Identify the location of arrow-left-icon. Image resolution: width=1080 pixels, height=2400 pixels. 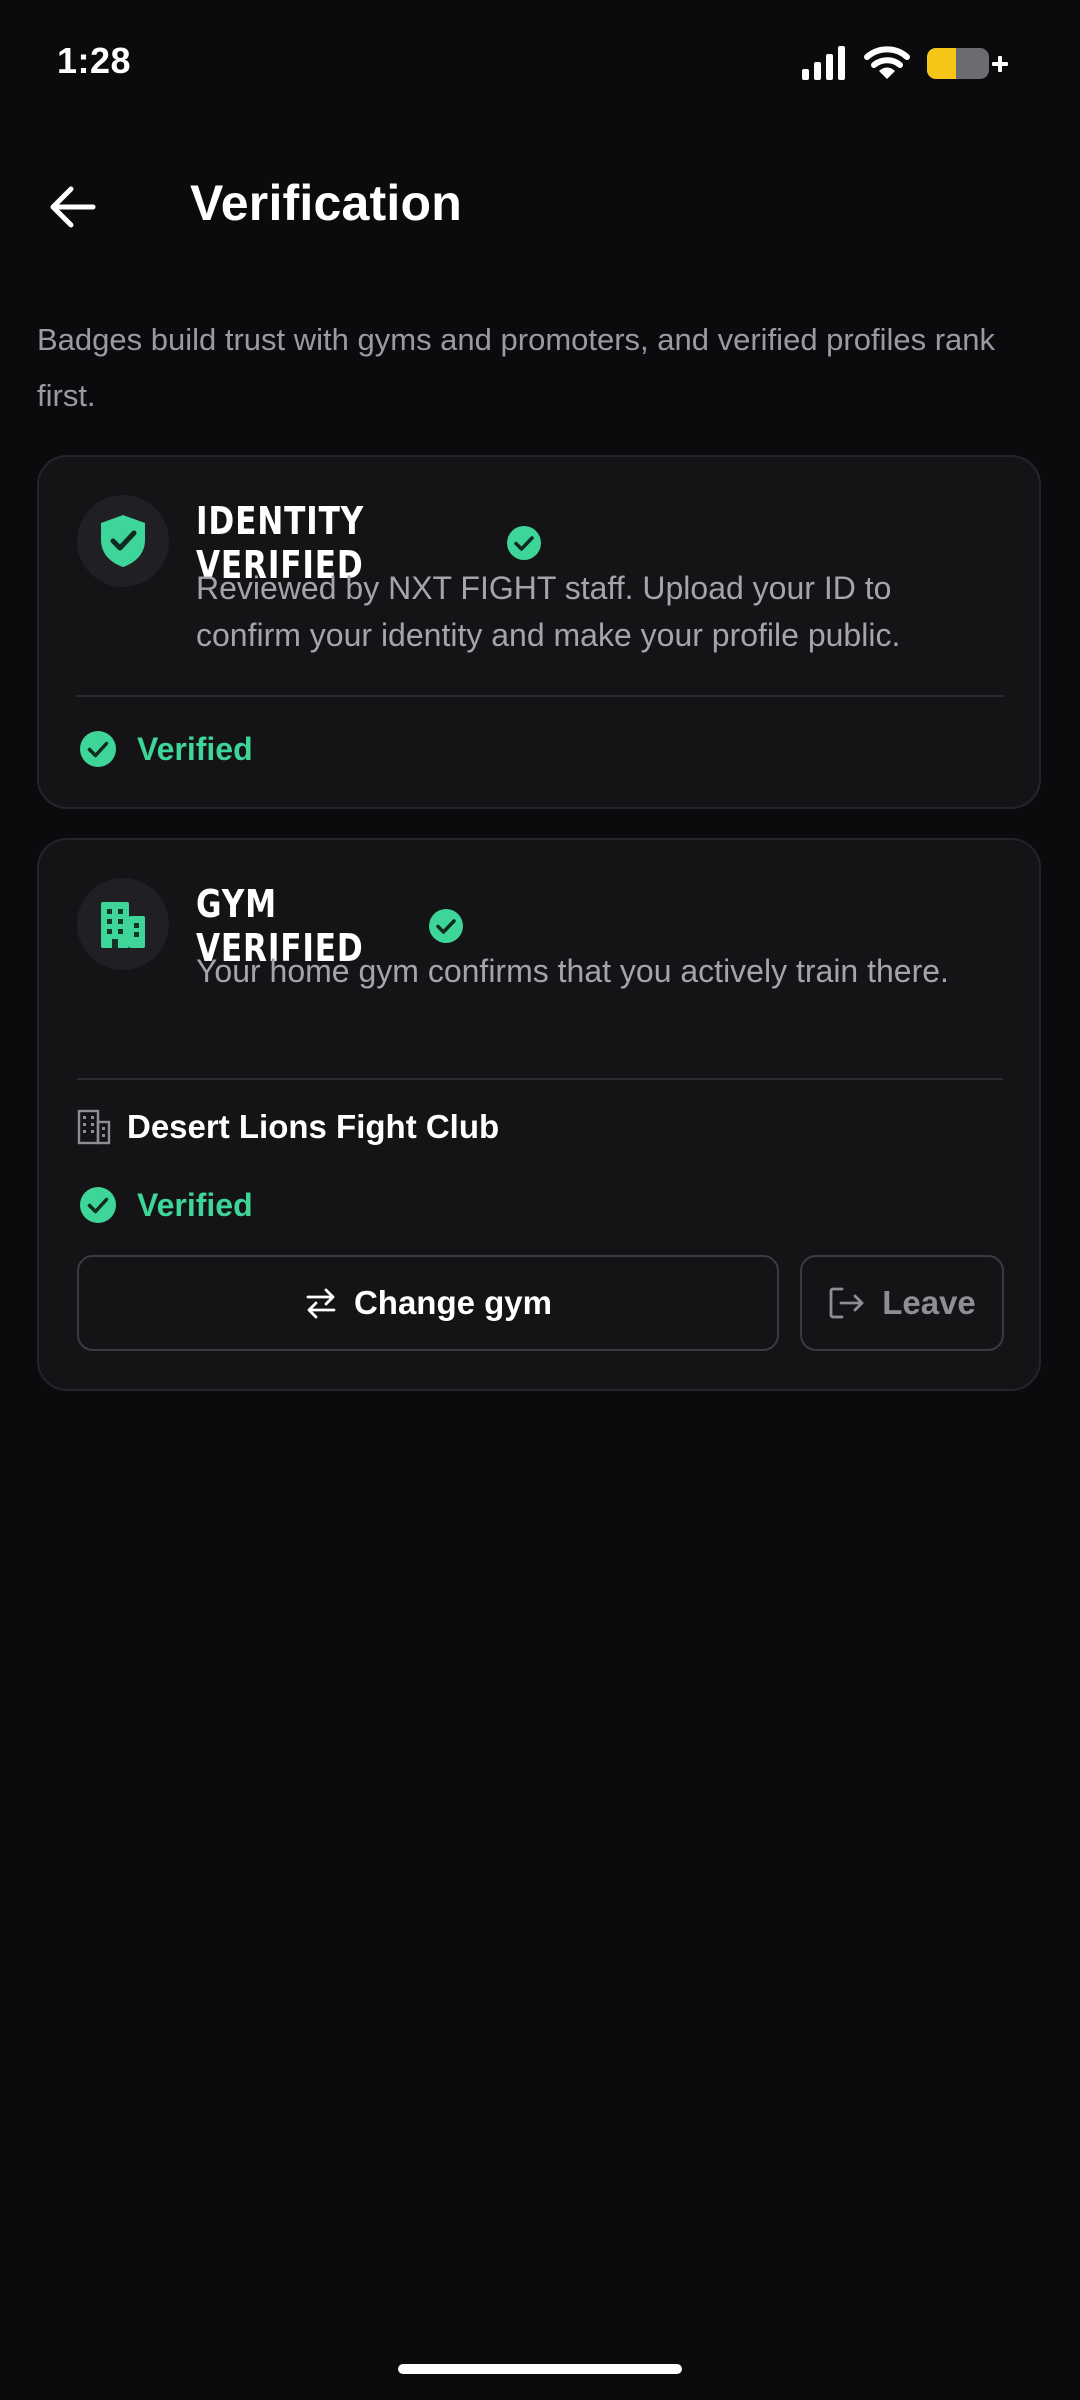
(73, 207).